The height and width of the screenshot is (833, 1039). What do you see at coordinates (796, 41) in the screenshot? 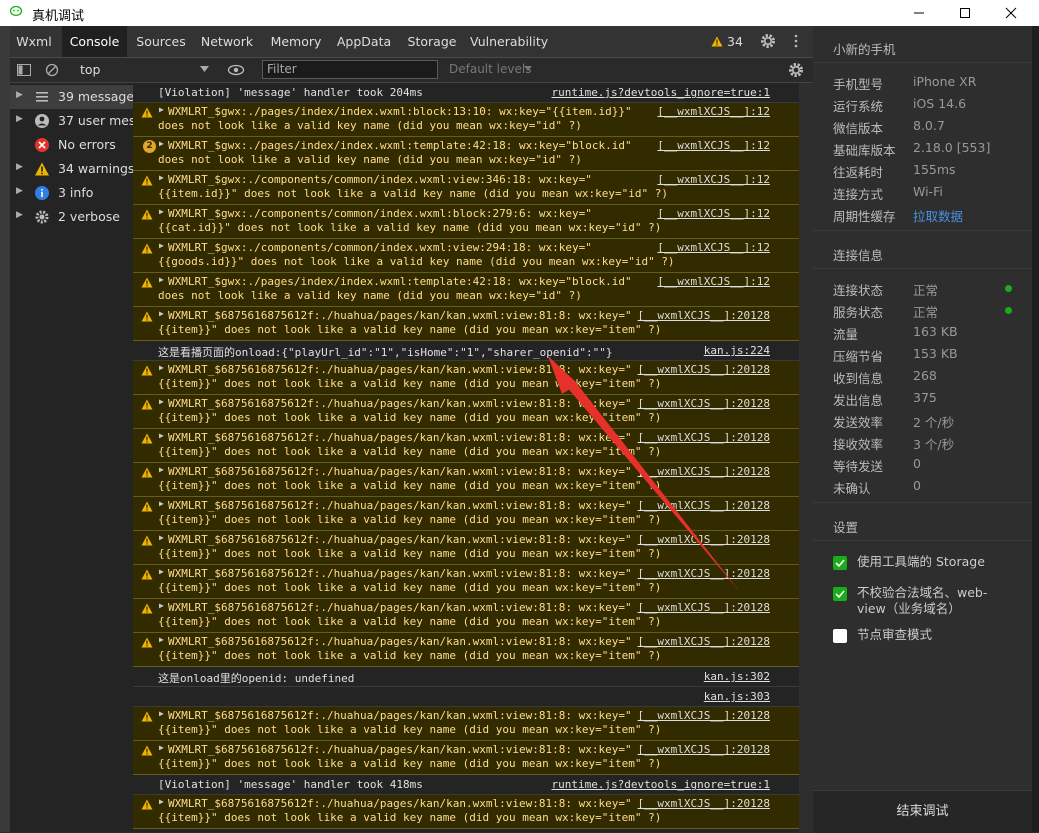
I see `more-menu-icon` at bounding box center [796, 41].